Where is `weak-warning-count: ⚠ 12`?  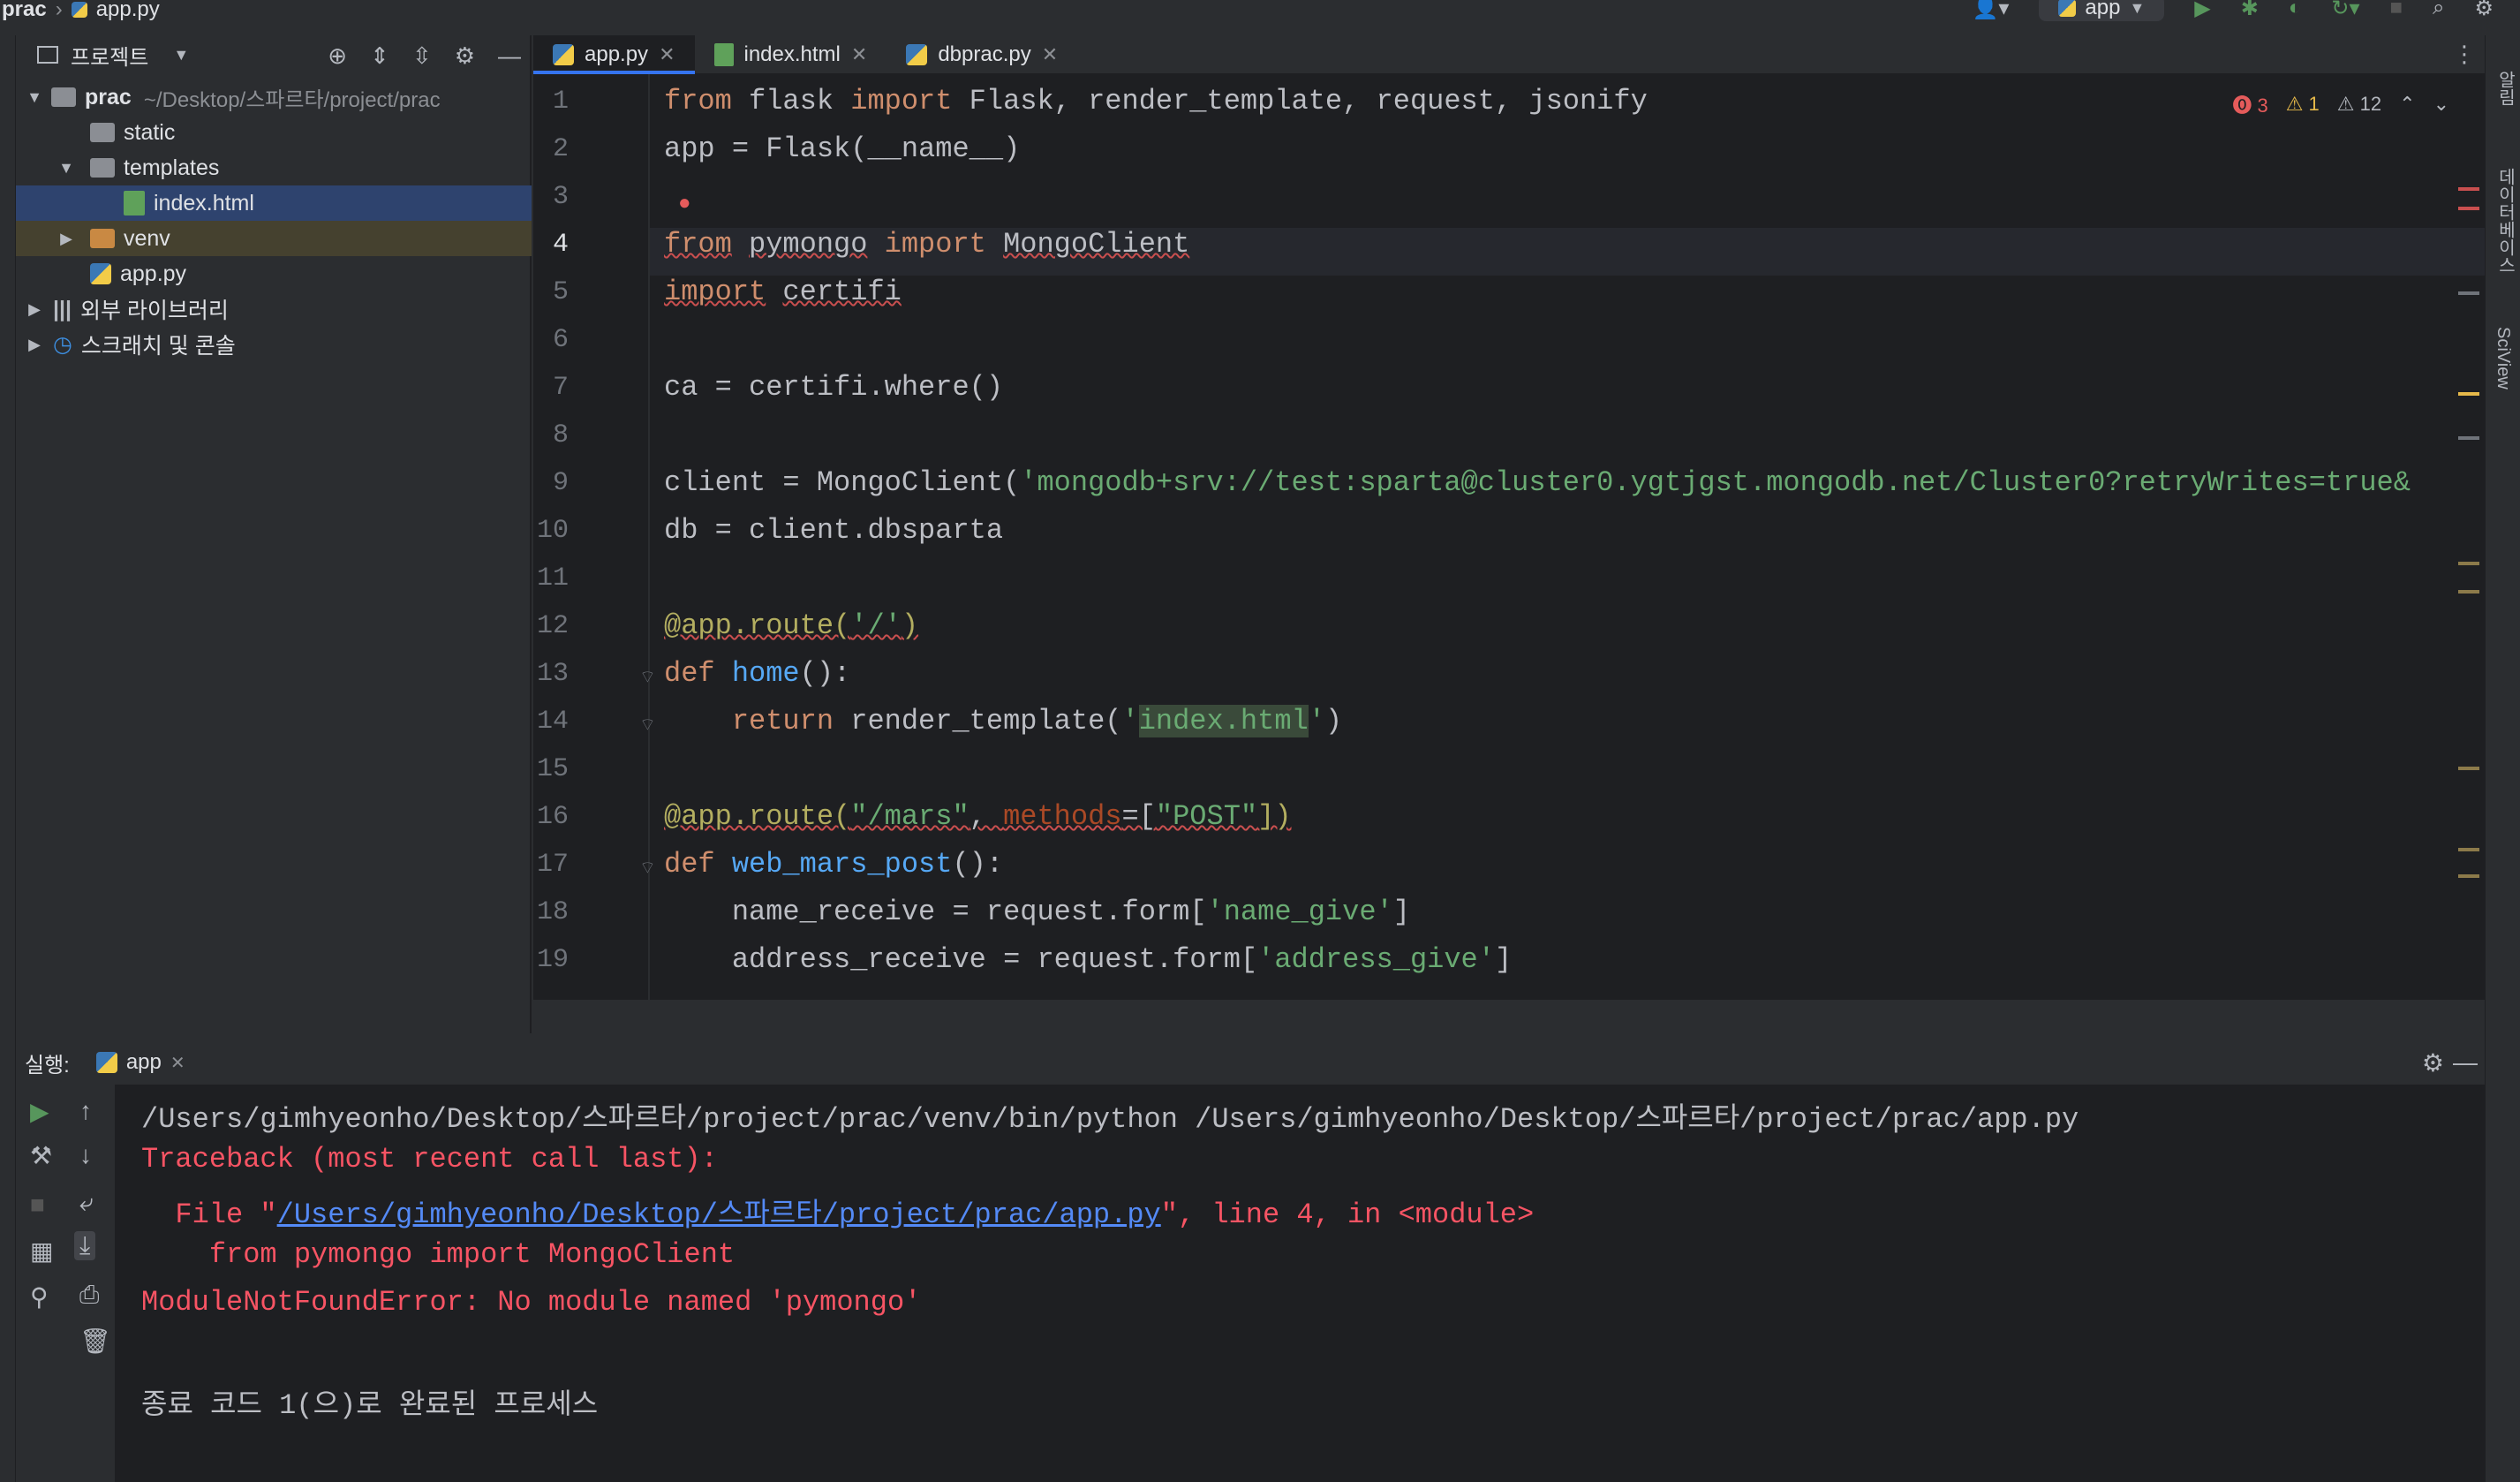 weak-warning-count: ⚠ 12 is located at coordinates (2359, 104).